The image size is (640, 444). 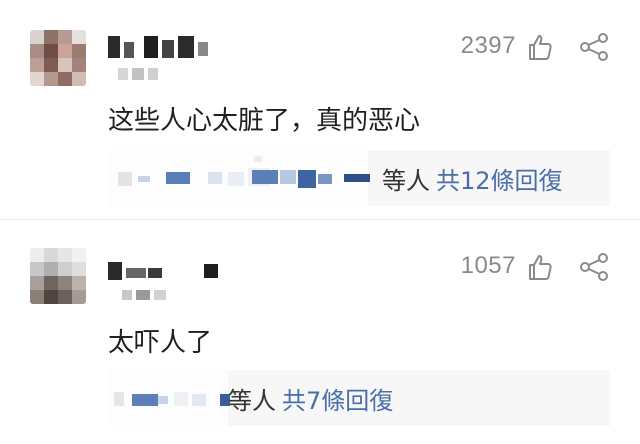 What do you see at coordinates (337, 401) in the screenshot?
I see `reply-count-link: 共7條回復` at bounding box center [337, 401].